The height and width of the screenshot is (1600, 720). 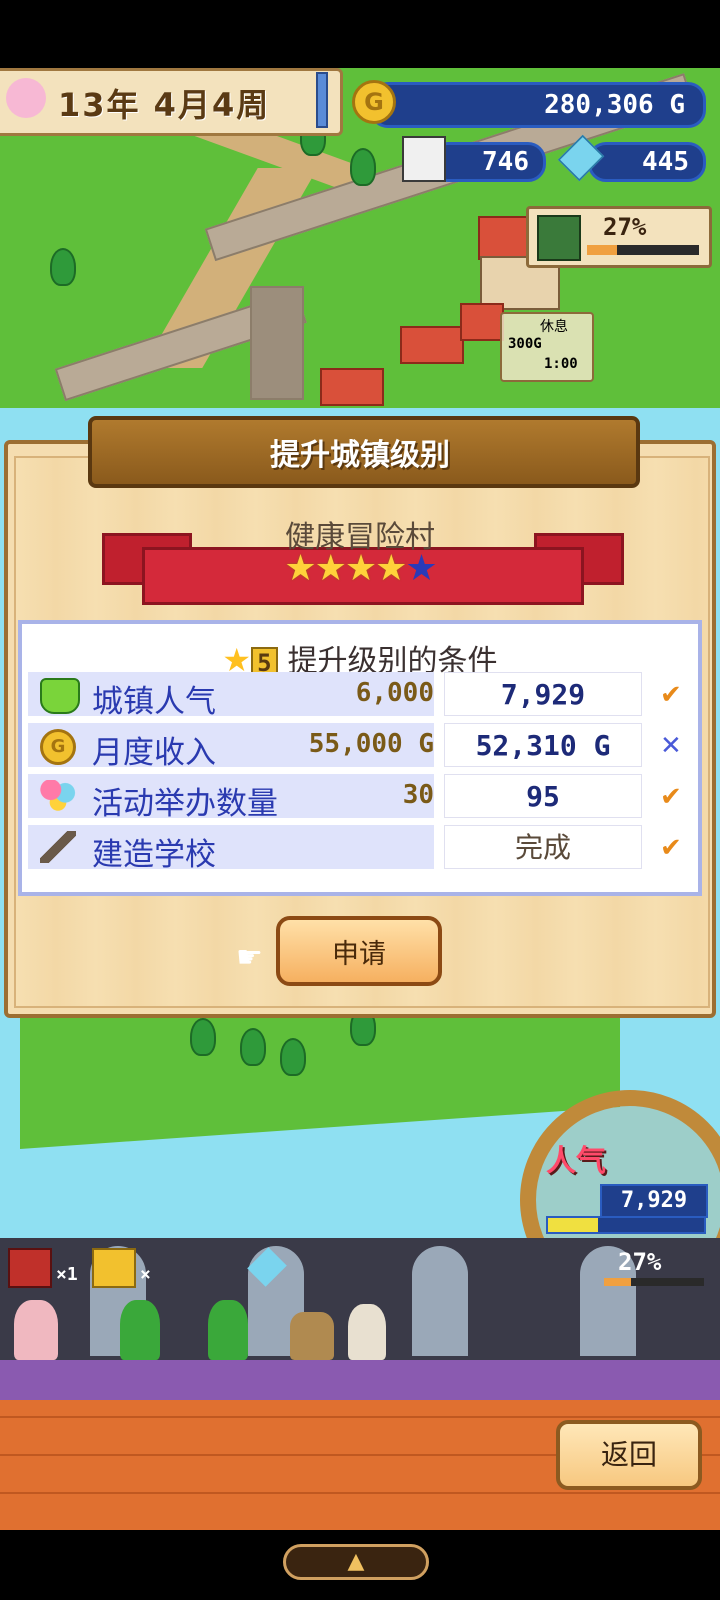 I want to click on cost-label: 300G, so click(x=525, y=344).